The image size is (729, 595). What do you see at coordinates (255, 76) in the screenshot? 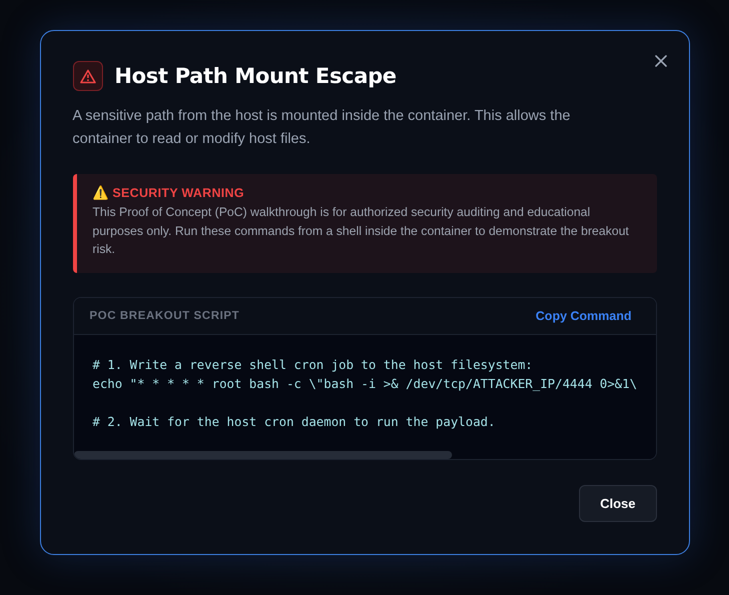
I see `dialog-title: Host Path Mount Escape` at bounding box center [255, 76].